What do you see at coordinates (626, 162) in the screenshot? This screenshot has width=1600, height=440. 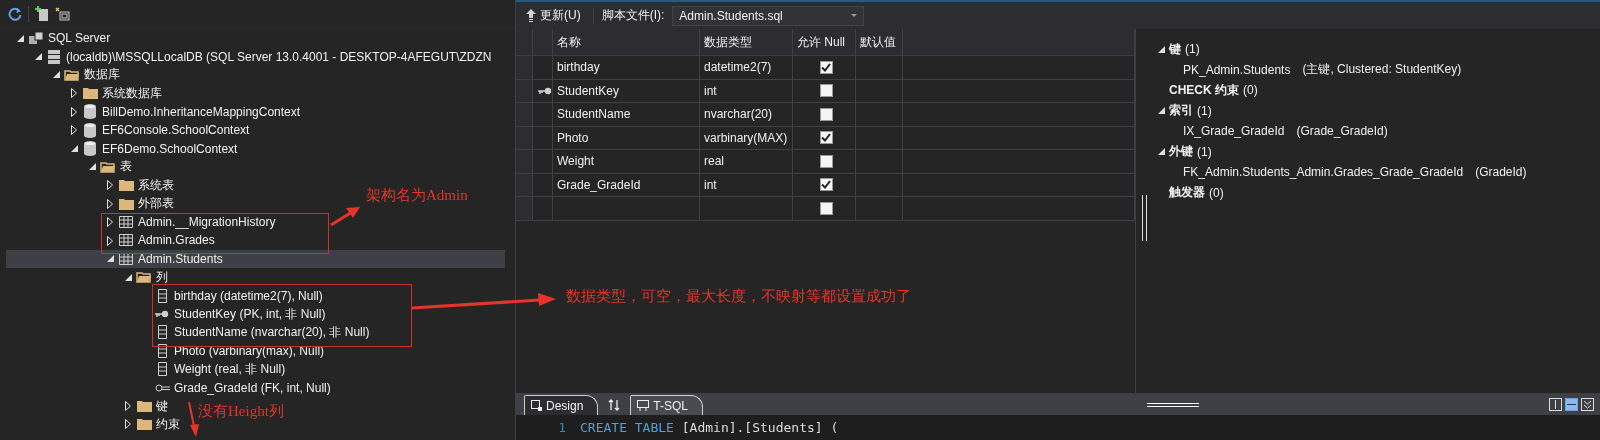 I see `table-cell: Weight` at bounding box center [626, 162].